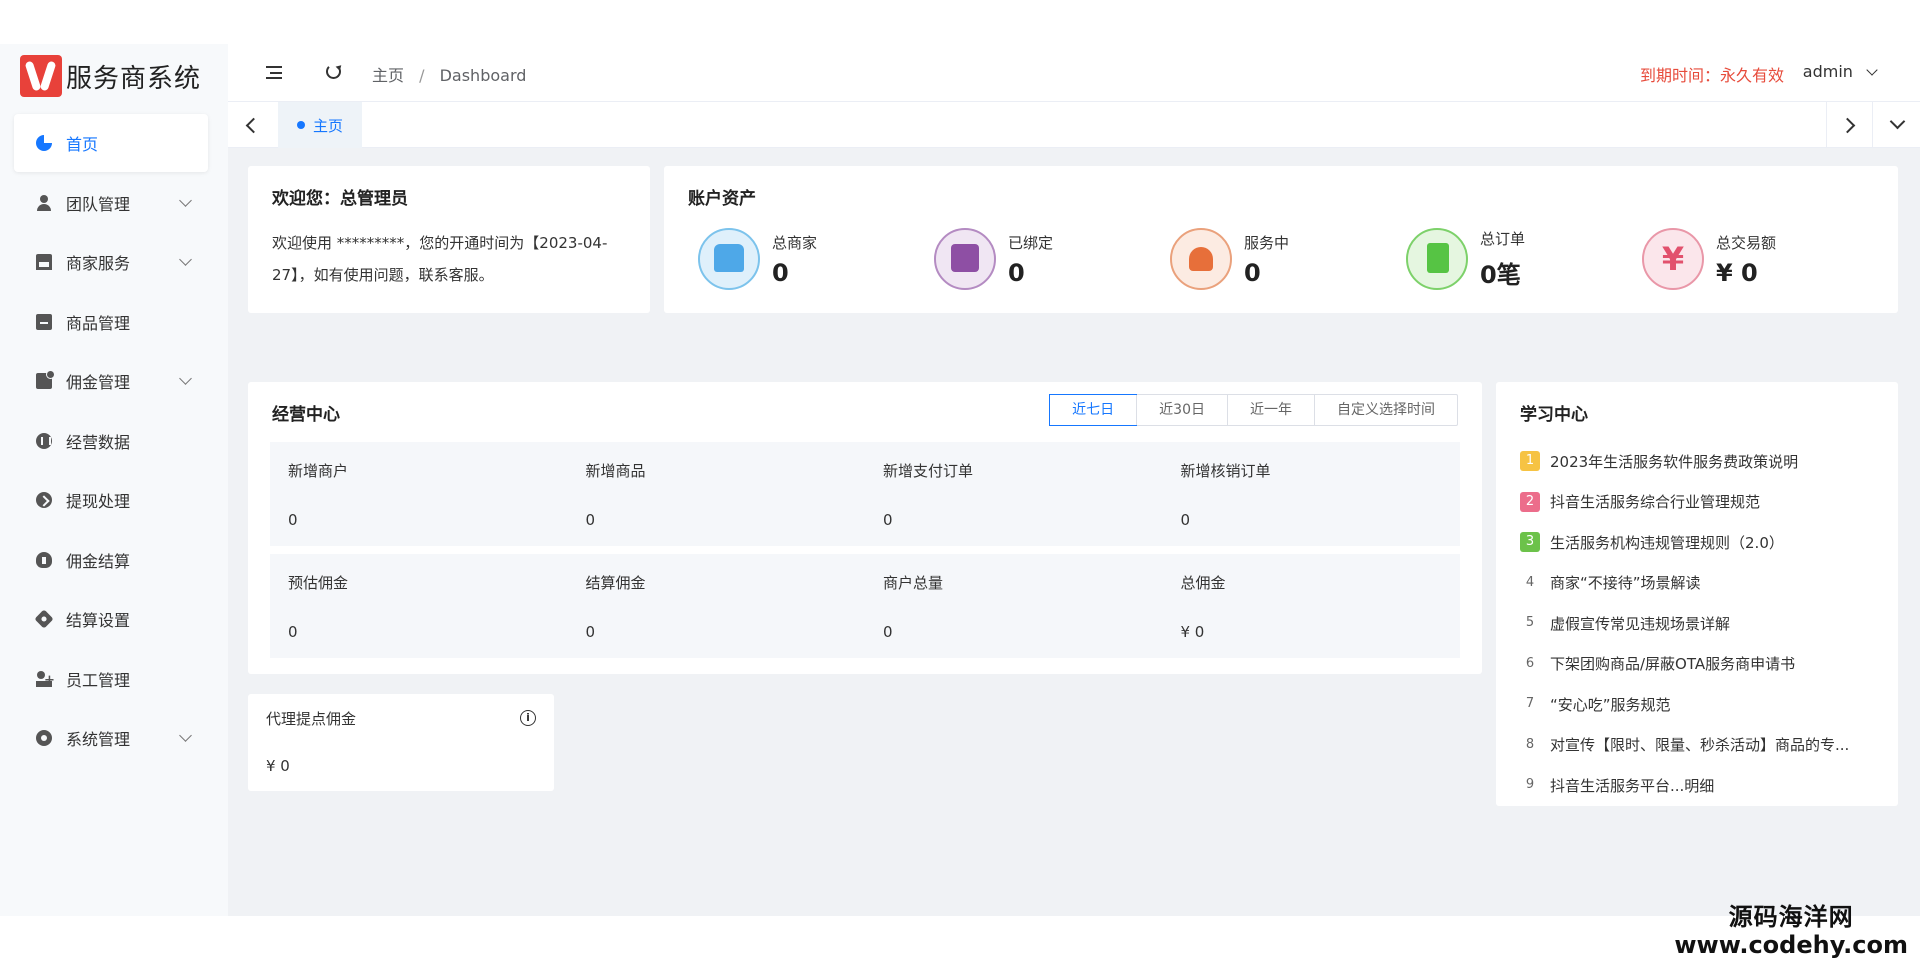 This screenshot has height=960, width=1920. What do you see at coordinates (722, 199) in the screenshot?
I see `assets-title: 账户资产` at bounding box center [722, 199].